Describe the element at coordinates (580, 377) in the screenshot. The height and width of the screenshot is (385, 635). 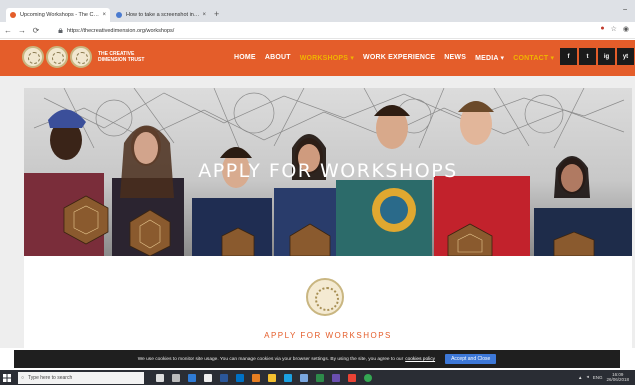
I see `network-icon: ▲` at that location.